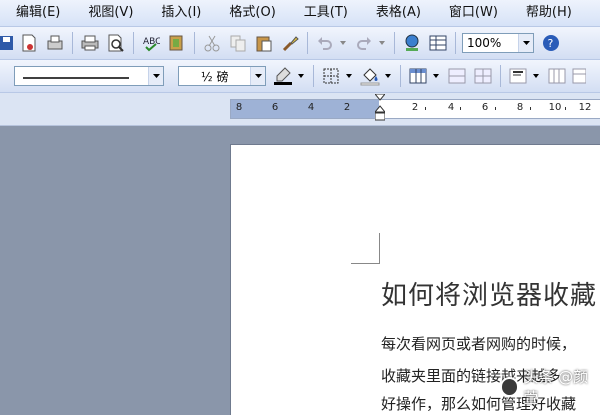 The image size is (600, 415). Describe the element at coordinates (438, 43) in the screenshot. I see `tables-borders-button` at that location.